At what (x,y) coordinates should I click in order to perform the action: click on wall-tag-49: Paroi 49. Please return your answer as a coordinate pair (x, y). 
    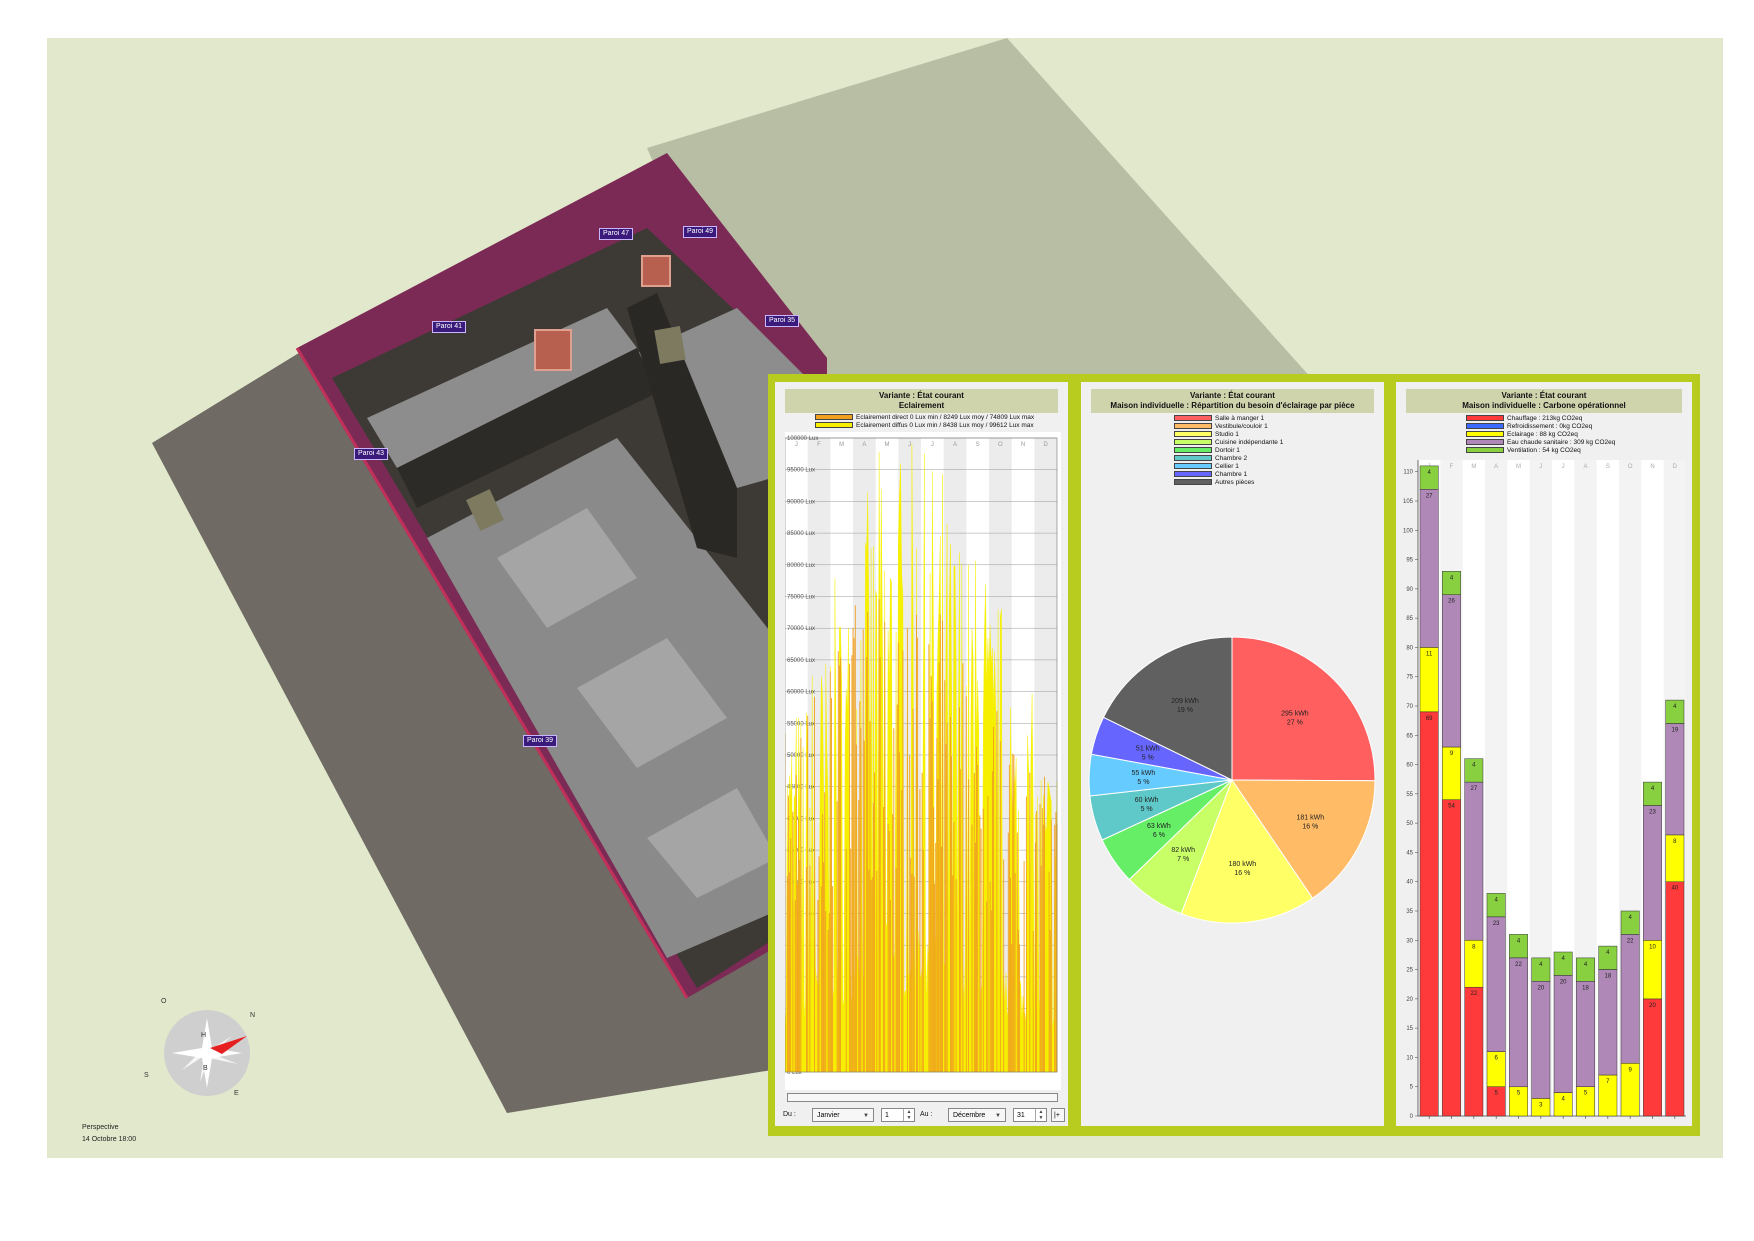
    Looking at the image, I should click on (700, 232).